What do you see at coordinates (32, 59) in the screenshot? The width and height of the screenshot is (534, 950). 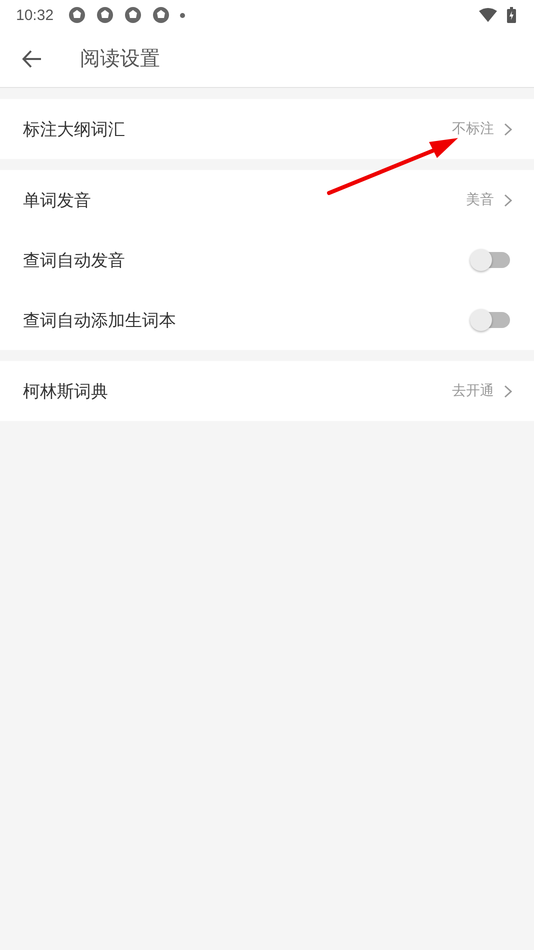 I see `back-arrow-icon` at bounding box center [32, 59].